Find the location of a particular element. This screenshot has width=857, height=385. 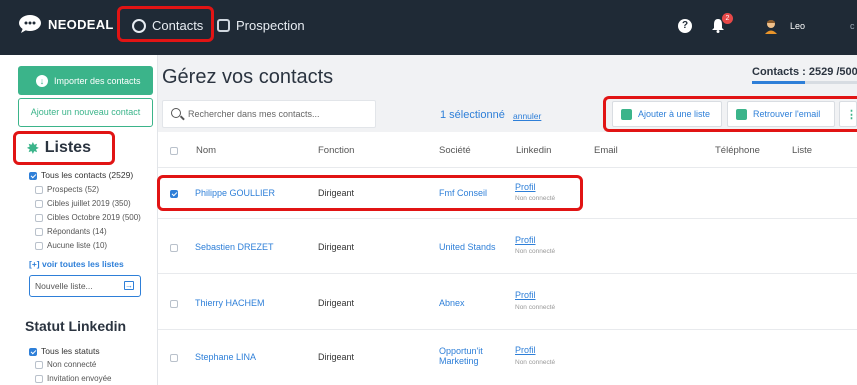

neodeal-logo: NEODEAL is located at coordinates (66, 24).